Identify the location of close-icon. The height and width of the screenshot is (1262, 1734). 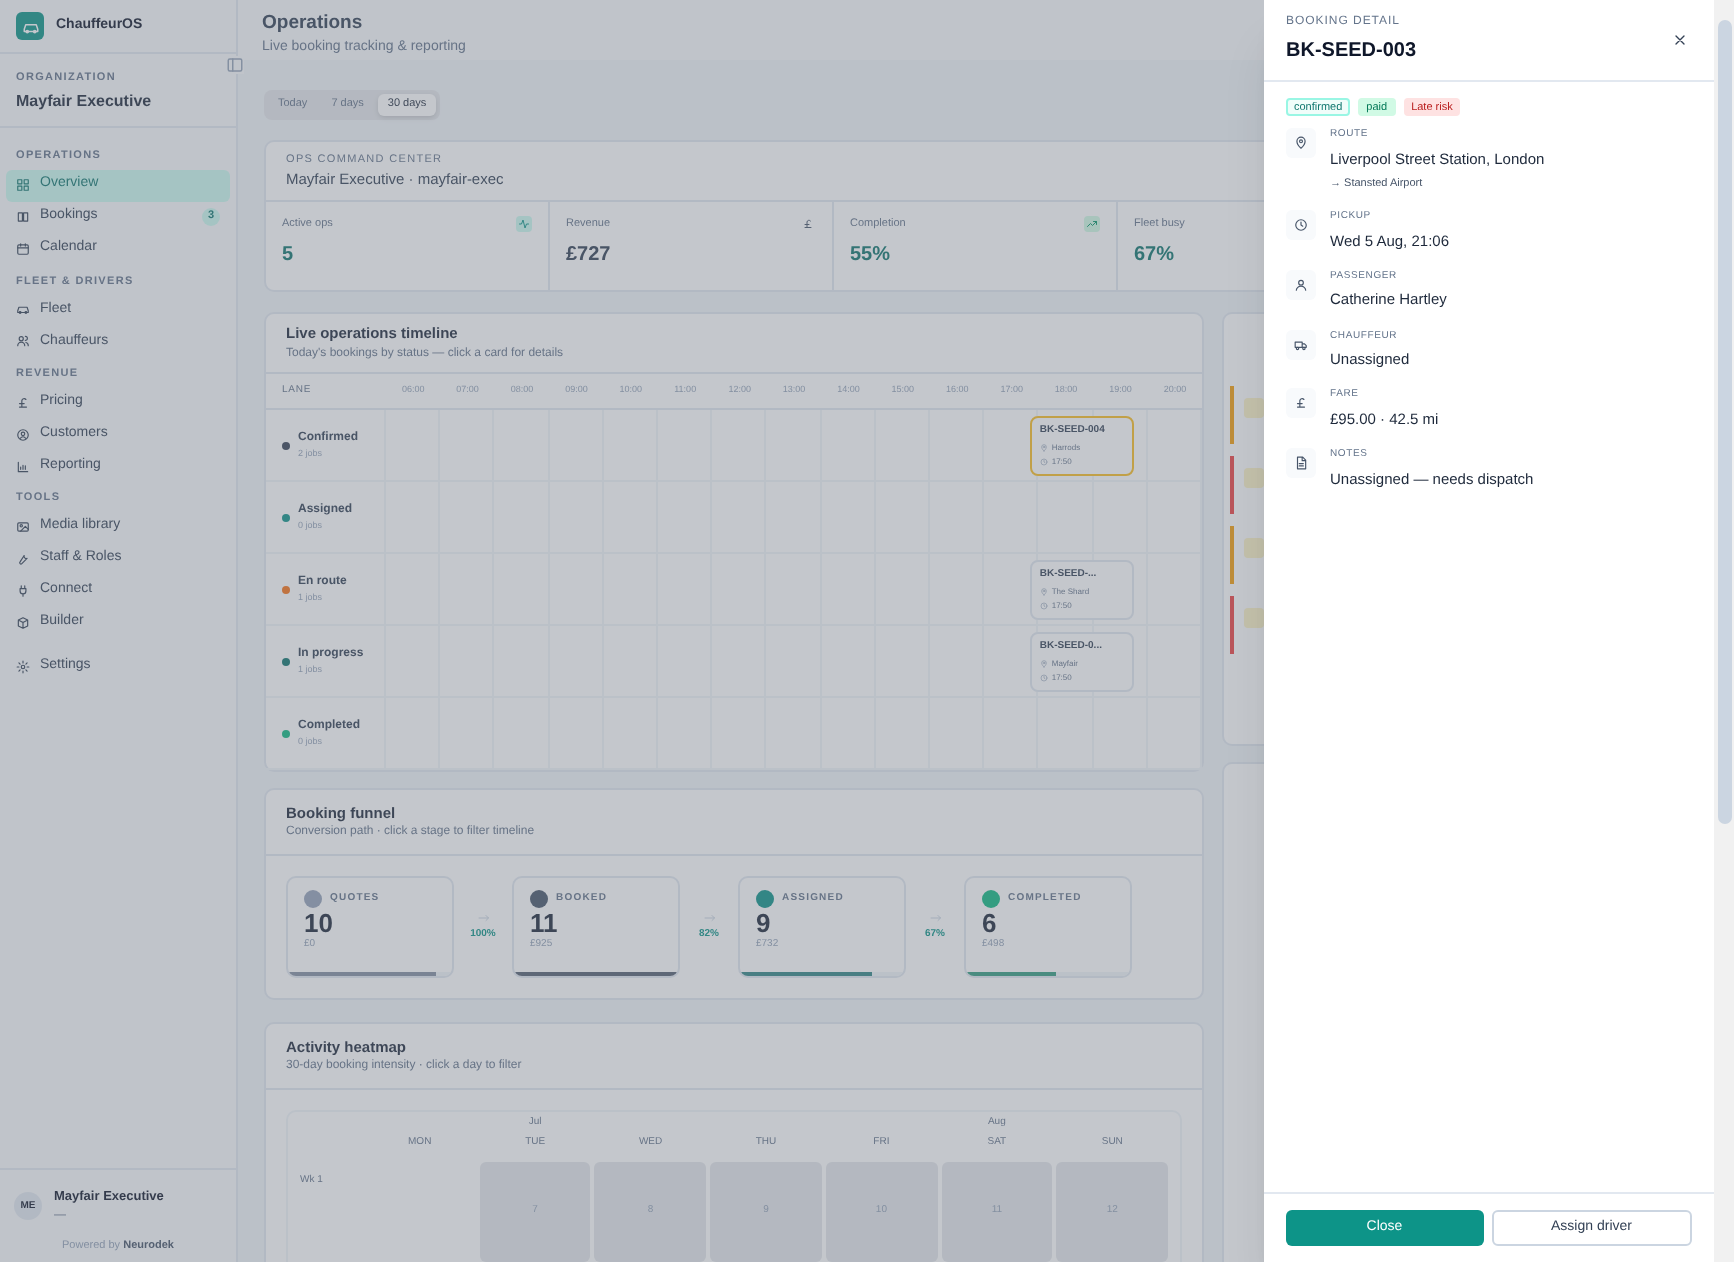
(1680, 40).